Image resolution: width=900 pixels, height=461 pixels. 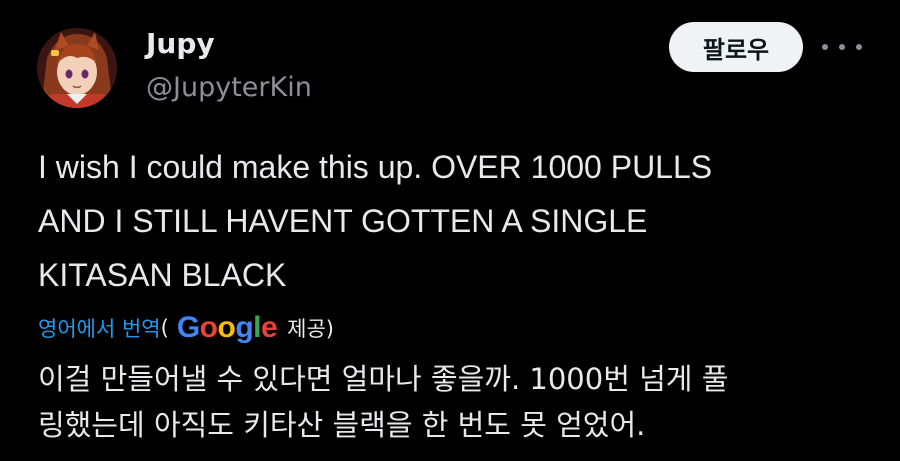 I want to click on translated-line: 이걸 만들어낼 수 있다면 얼마나 좋을까. 1000번 넘게 풀, so click(x=383, y=379).